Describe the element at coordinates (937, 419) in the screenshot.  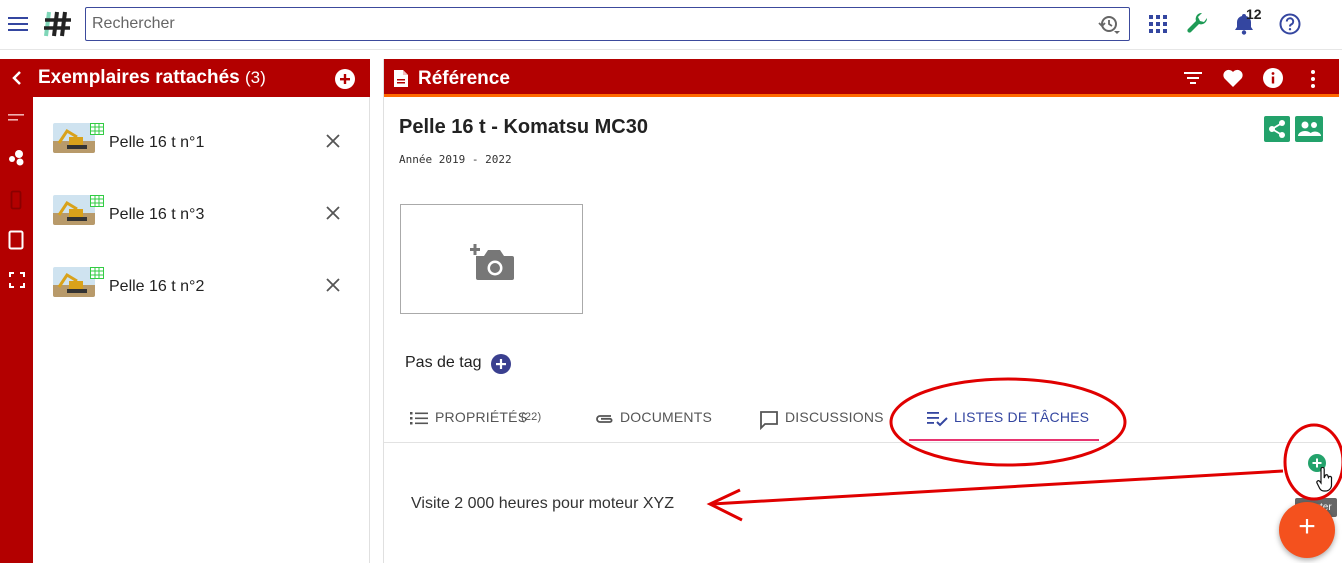
I see `checklist-icon` at that location.